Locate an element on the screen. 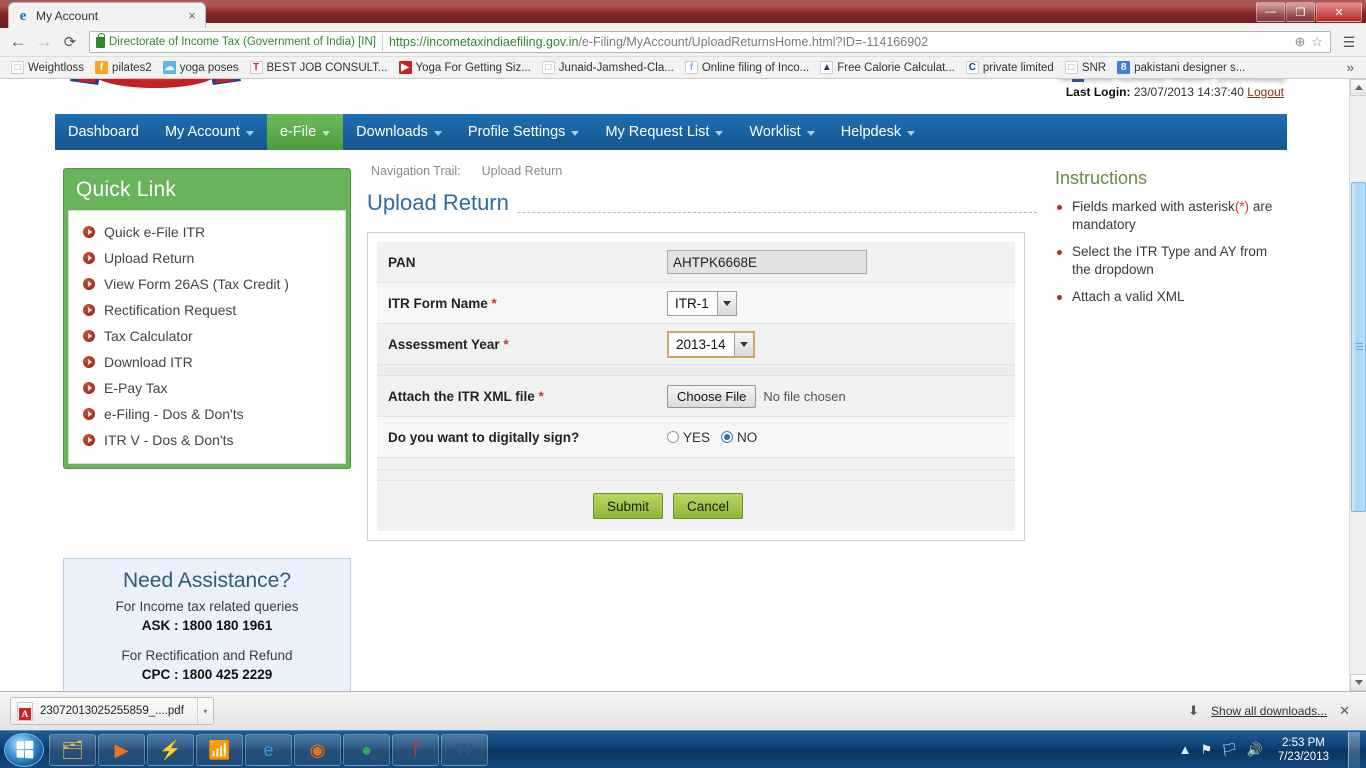 Image resolution: width=1366 pixels, height=768 pixels. radio-no is located at coordinates (727, 437).